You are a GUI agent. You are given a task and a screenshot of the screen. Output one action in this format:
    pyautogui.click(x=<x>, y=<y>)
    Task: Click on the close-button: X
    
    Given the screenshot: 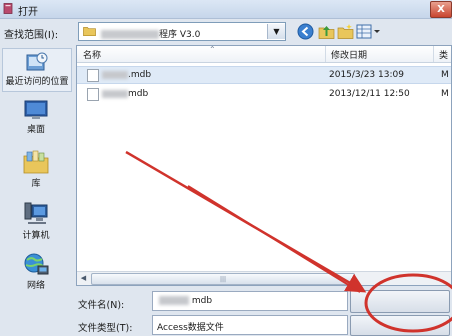 What is the action you would take?
    pyautogui.click(x=441, y=9)
    